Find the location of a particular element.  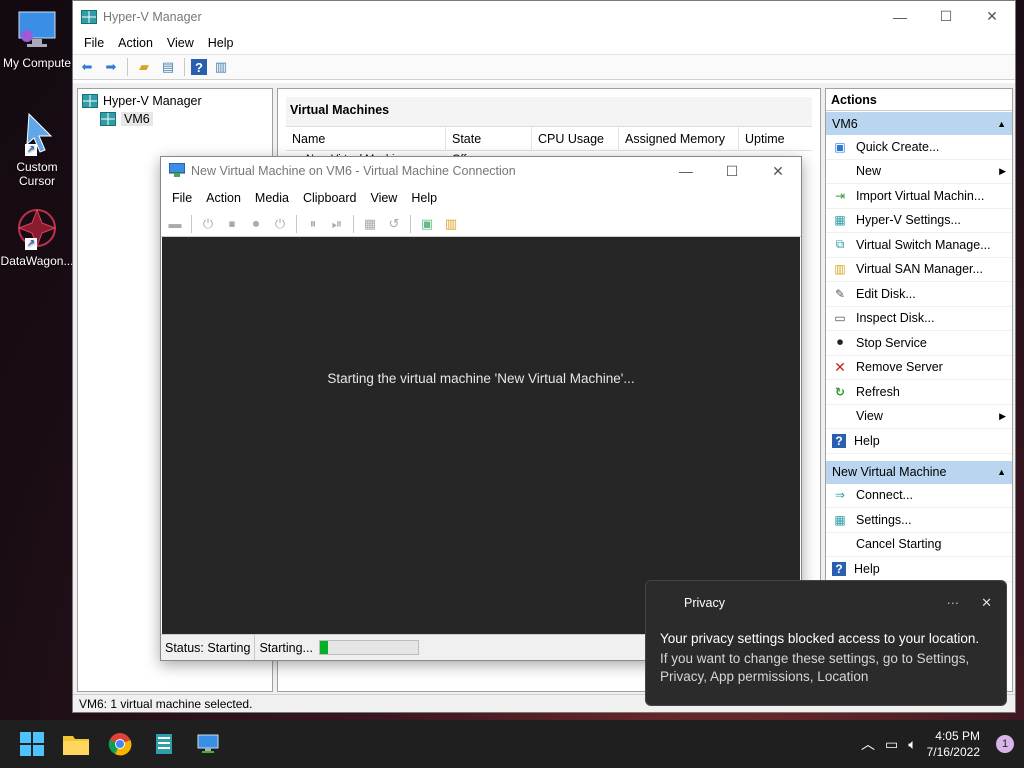

network-icon: ▭ is located at coordinates (891, 744).